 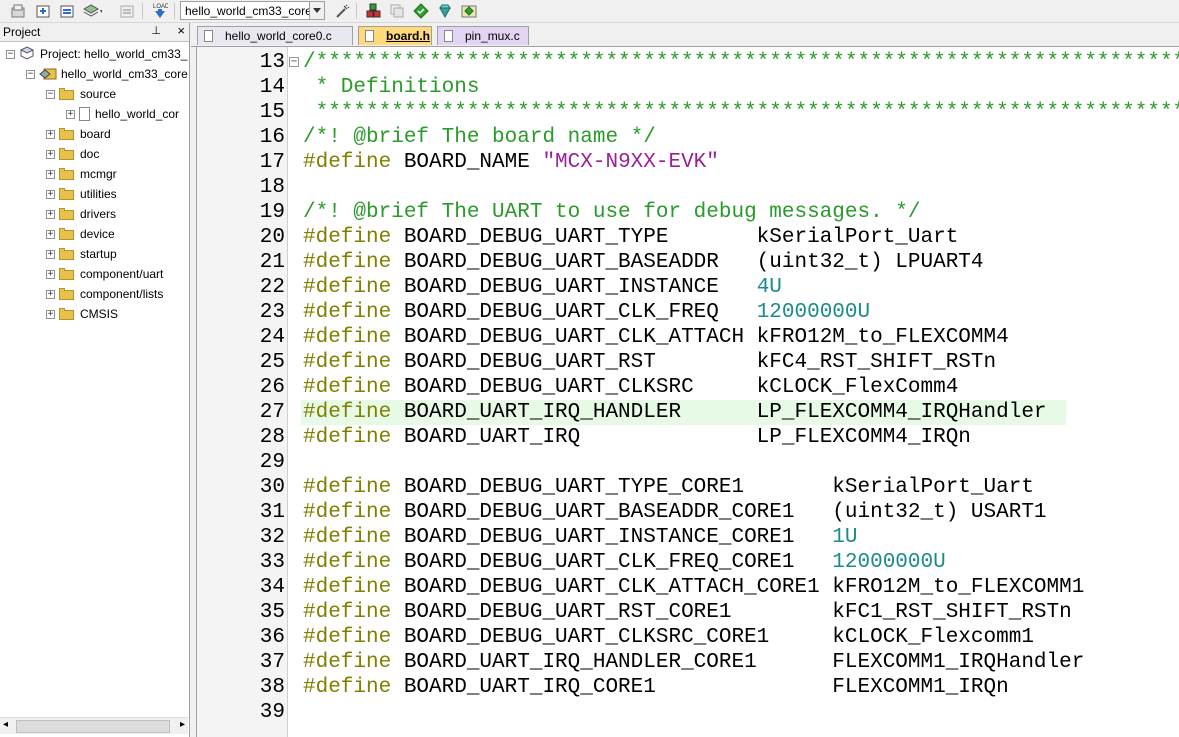 What do you see at coordinates (96, 54) in the screenshot?
I see `tree-item: − Project: hello_world_cm33_` at bounding box center [96, 54].